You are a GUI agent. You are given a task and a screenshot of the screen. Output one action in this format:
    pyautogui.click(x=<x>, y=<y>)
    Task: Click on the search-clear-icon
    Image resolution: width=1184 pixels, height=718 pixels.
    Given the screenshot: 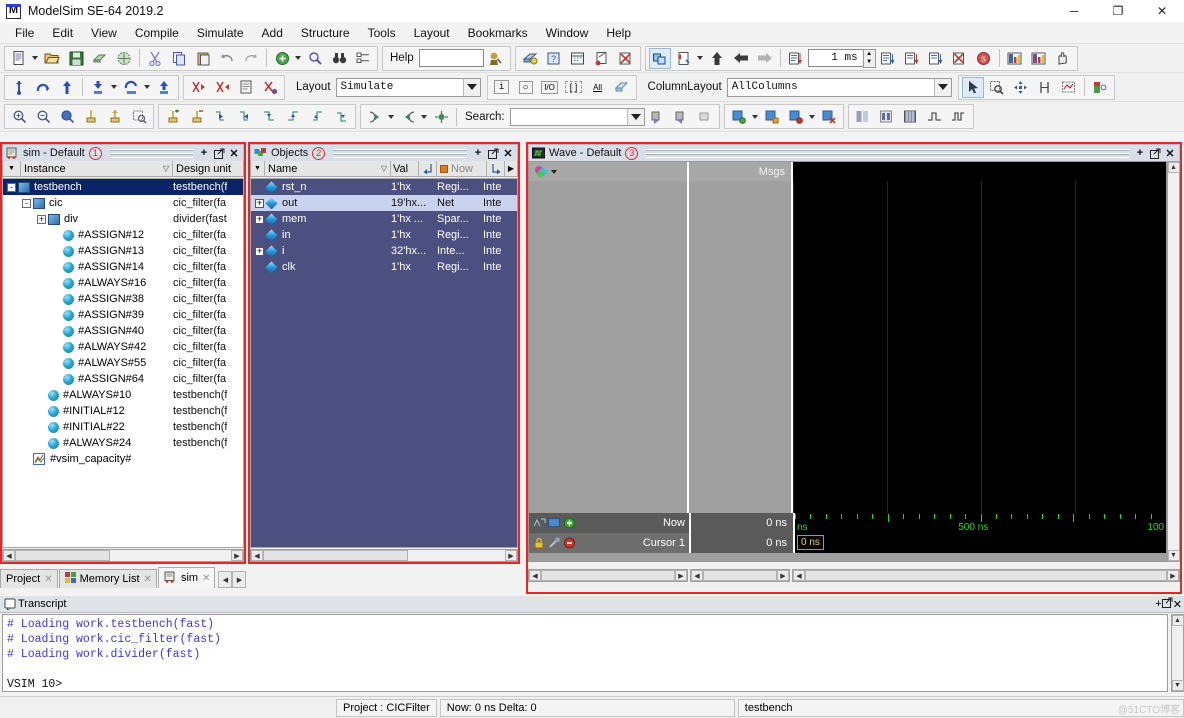 What is the action you would take?
    pyautogui.click(x=705, y=116)
    